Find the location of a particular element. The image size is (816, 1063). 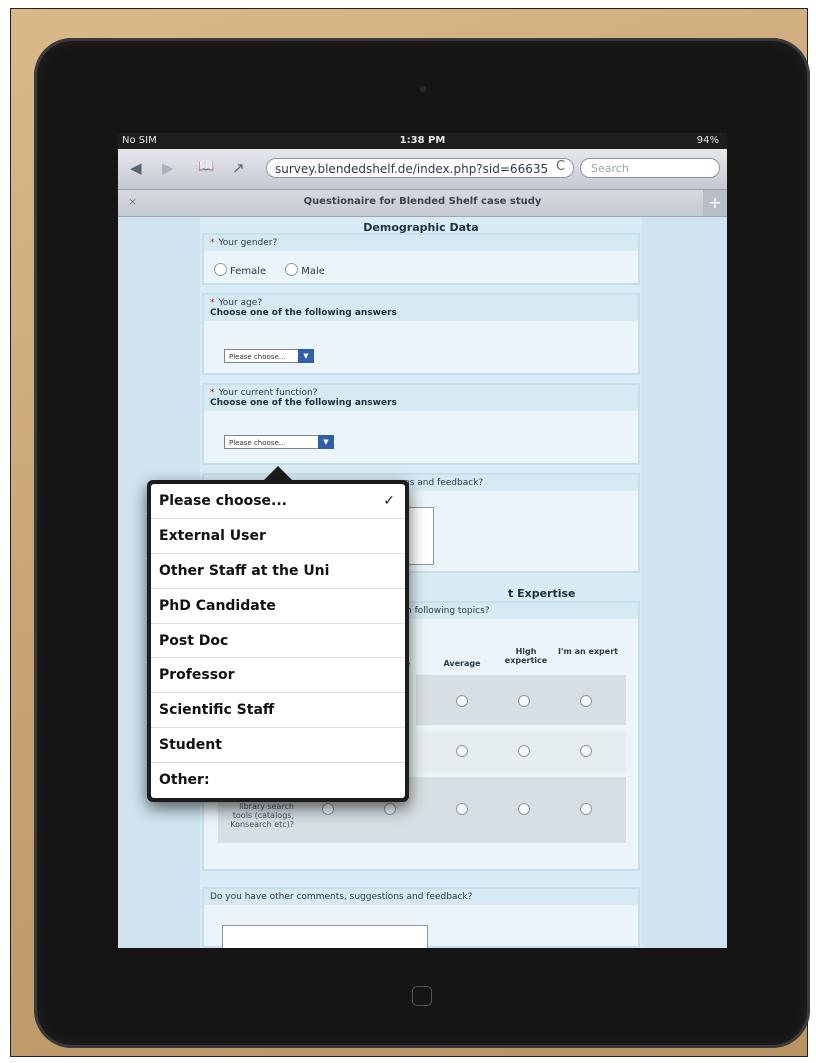

clock: 1:38 PM is located at coordinates (422, 140).